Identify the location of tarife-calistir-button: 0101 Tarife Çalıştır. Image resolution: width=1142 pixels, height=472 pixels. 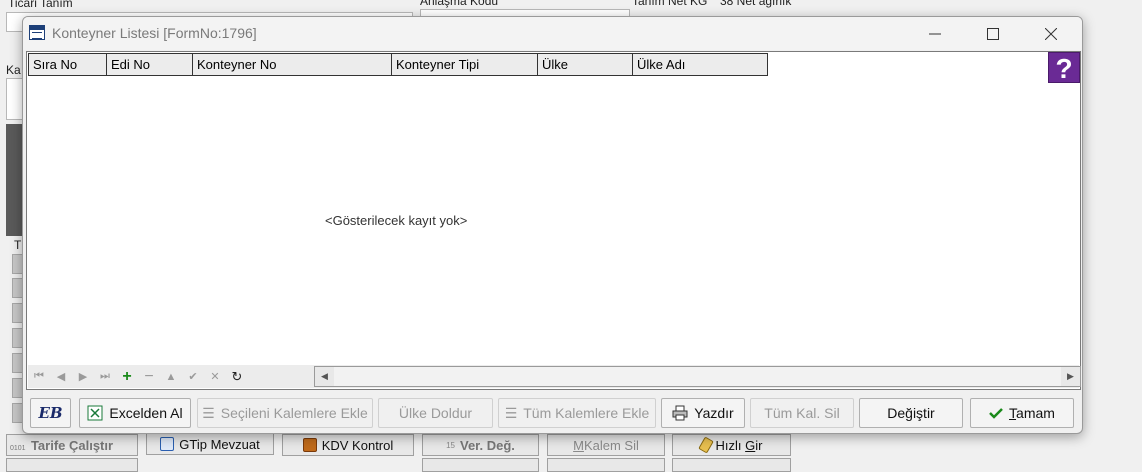
(72, 445).